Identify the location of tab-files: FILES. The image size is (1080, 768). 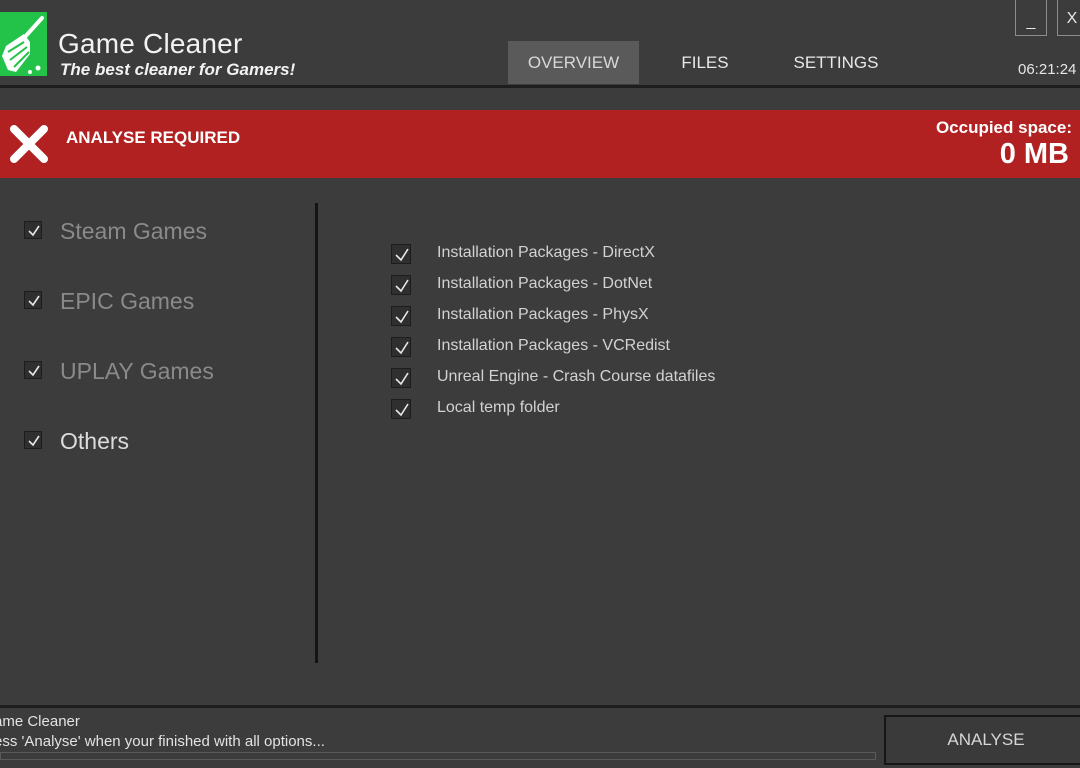
(705, 62).